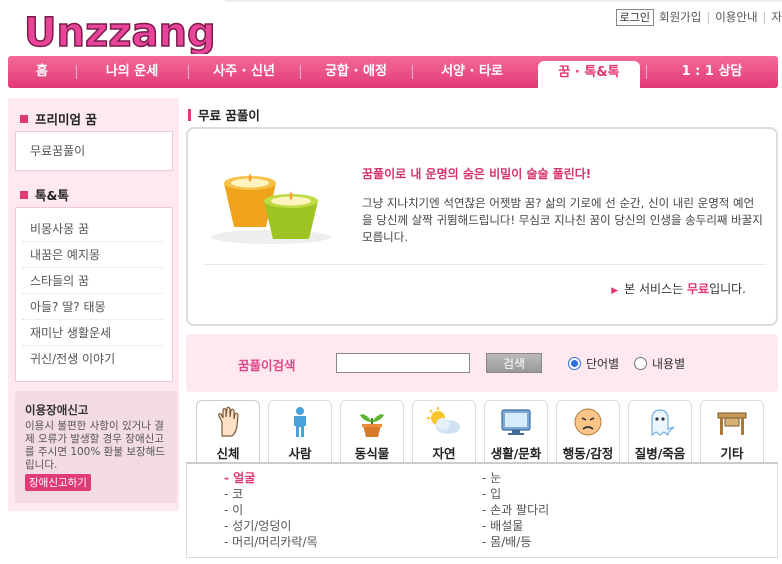 This screenshot has height=564, width=782. I want to click on sidebar-item-prophetic: 내꿈은 예지몽, so click(93, 255).